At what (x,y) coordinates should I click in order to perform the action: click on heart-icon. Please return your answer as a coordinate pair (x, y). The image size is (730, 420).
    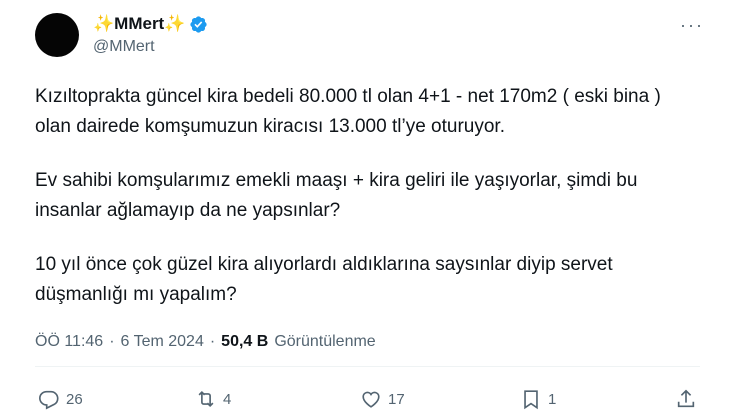
    Looking at the image, I should click on (371, 399).